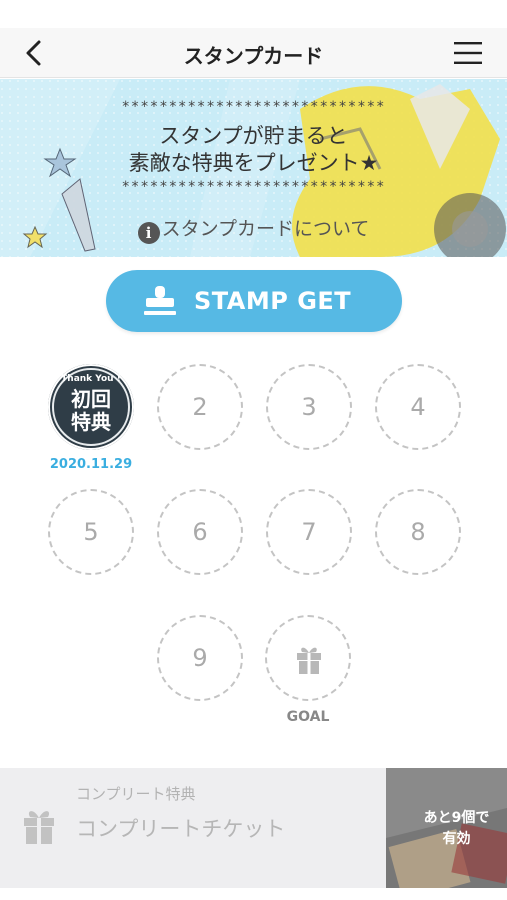  What do you see at coordinates (136, 794) in the screenshot?
I see `complete-reward-subtitle: コンプリート特典` at bounding box center [136, 794].